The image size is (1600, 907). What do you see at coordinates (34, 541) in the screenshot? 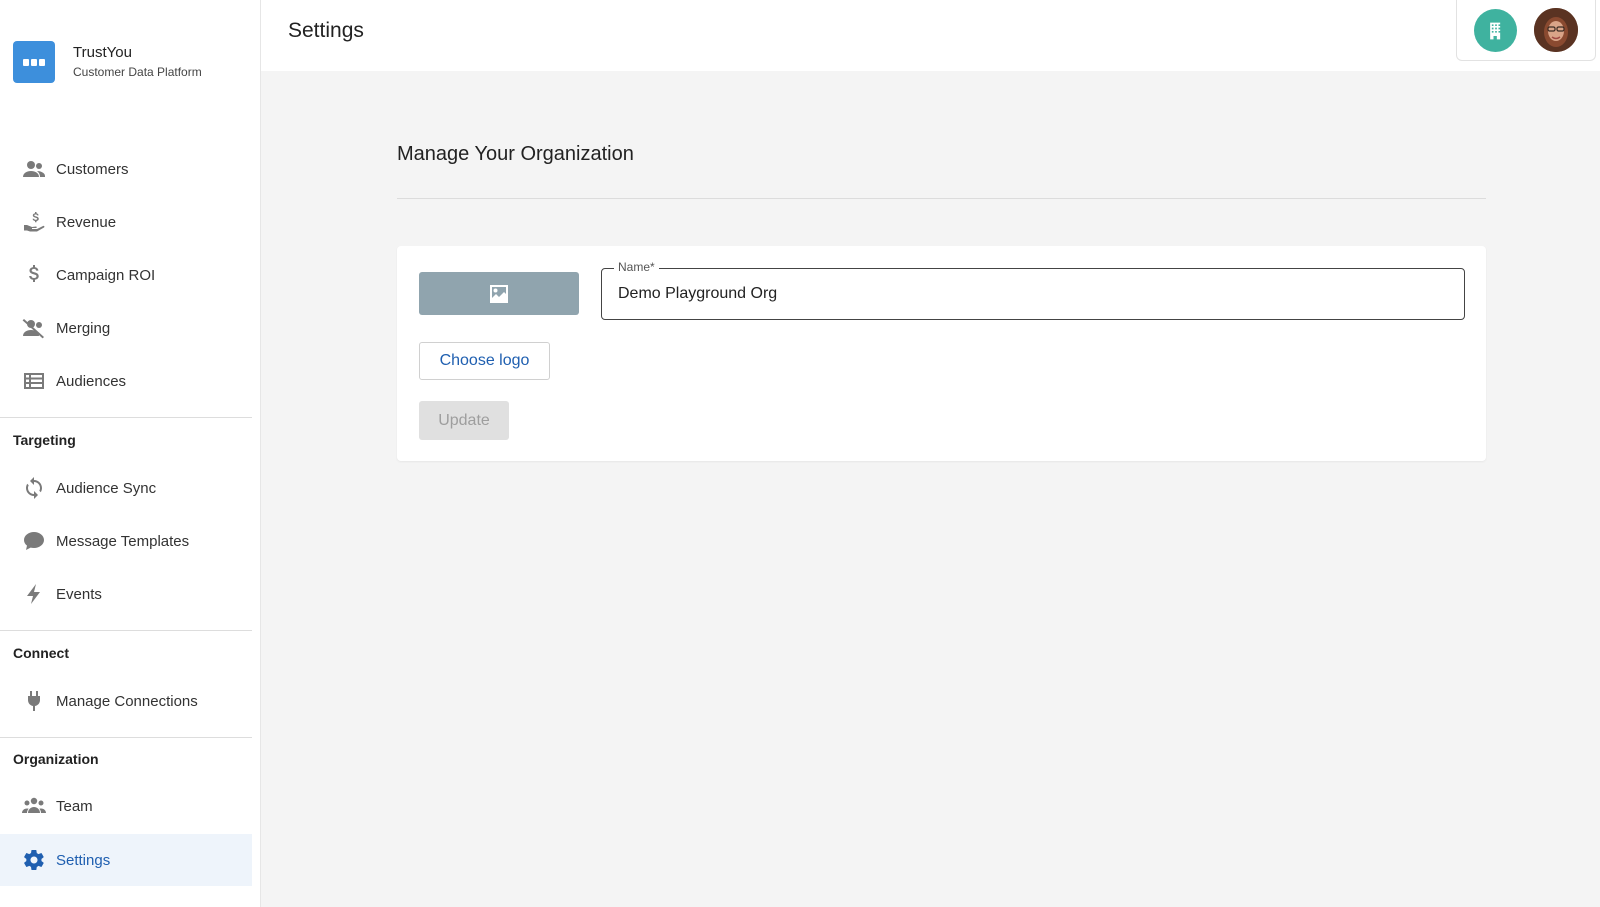
I see `chat-icon` at bounding box center [34, 541].